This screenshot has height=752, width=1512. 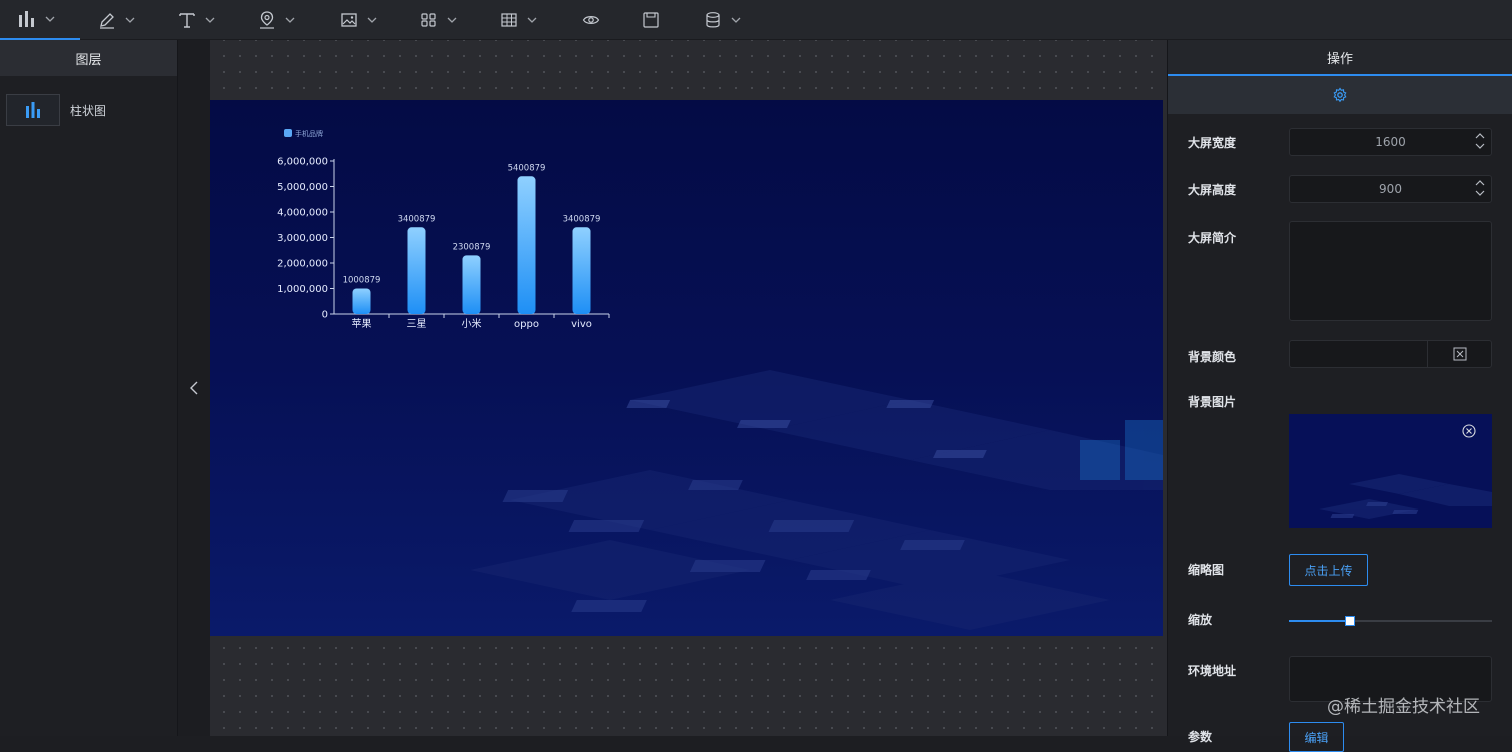 What do you see at coordinates (1212, 190) in the screenshot?
I see `height-label: 大屏高度` at bounding box center [1212, 190].